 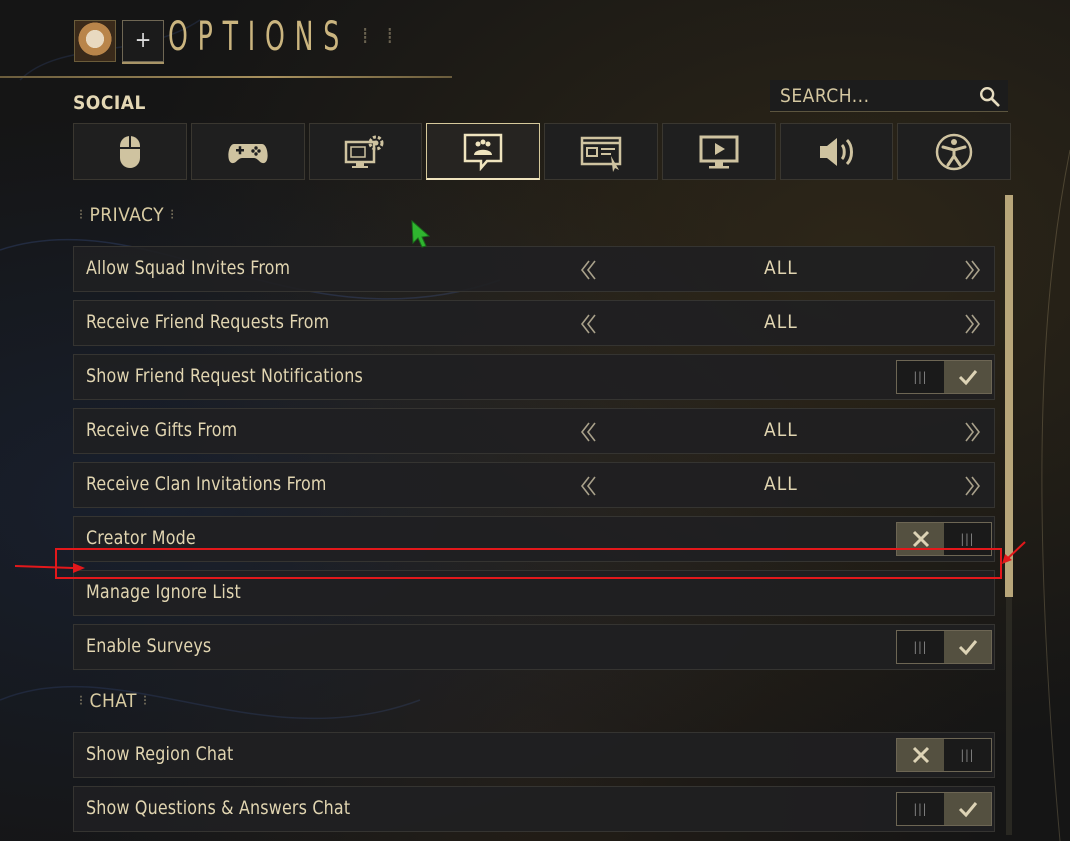 I want to click on setting-label: Show Questions & Answers Chat, so click(x=218, y=808).